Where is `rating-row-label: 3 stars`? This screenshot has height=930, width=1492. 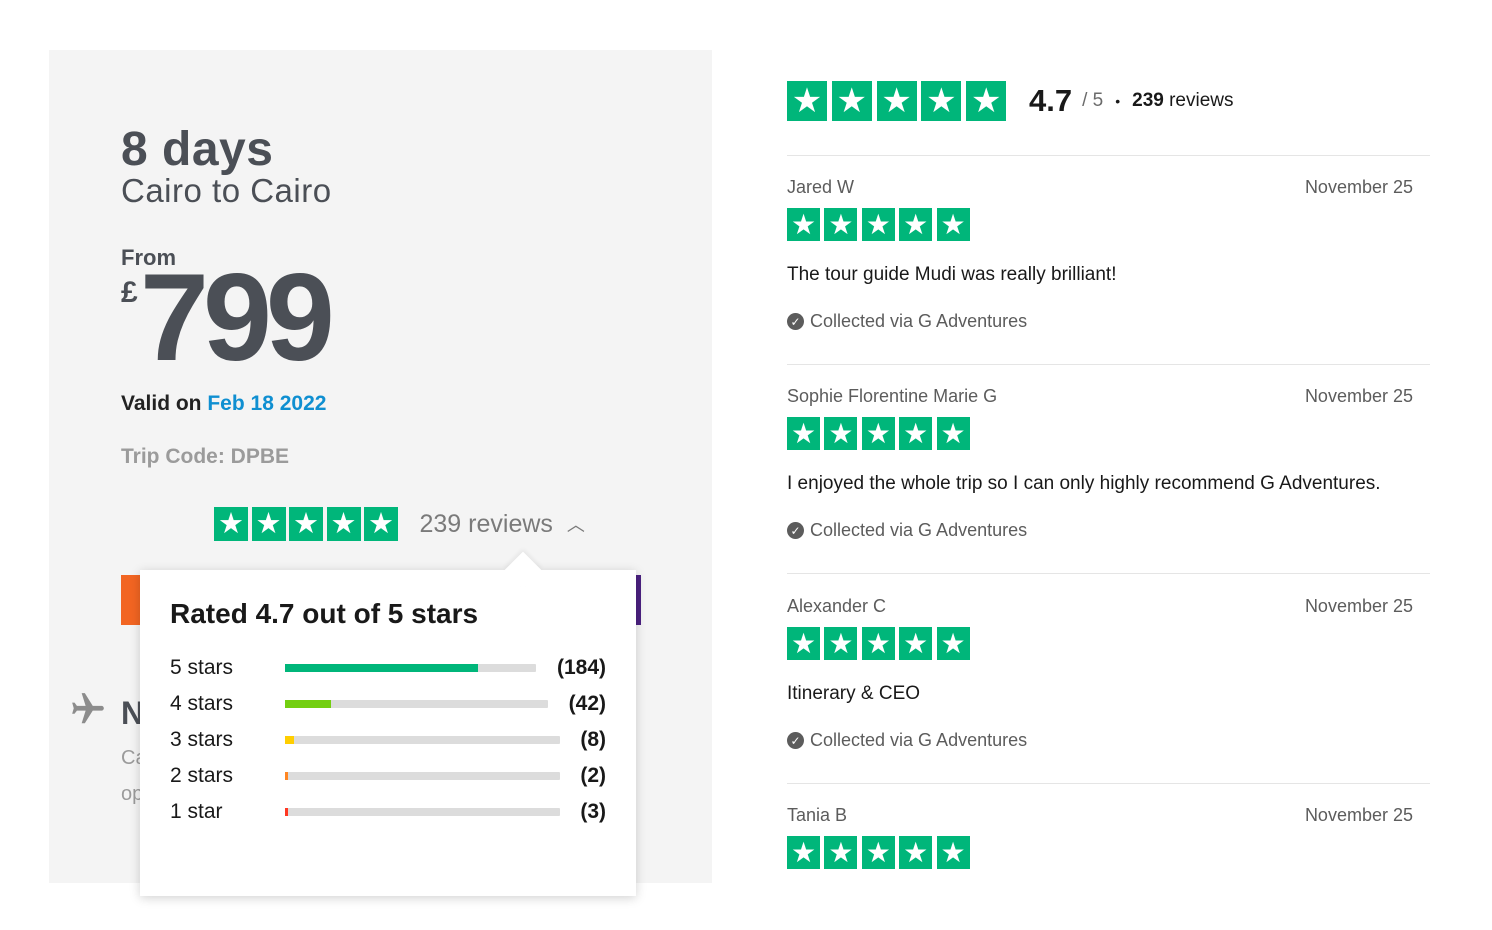 rating-row-label: 3 stars is located at coordinates (202, 739).